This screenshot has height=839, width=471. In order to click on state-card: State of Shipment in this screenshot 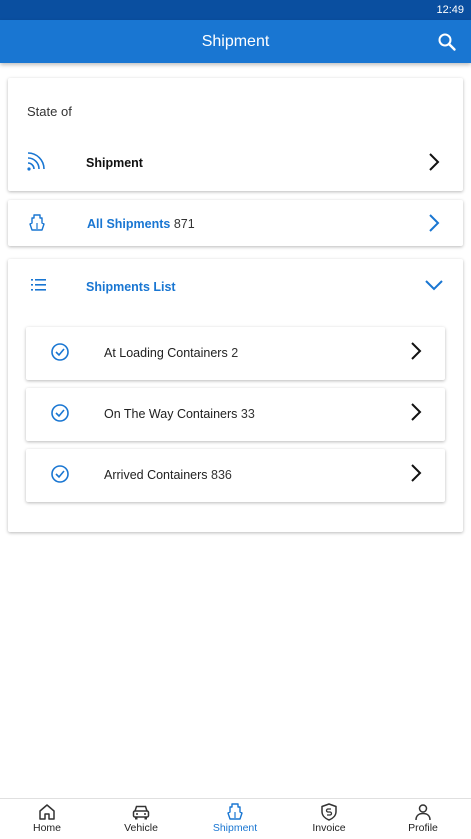, I will do `click(235, 134)`.